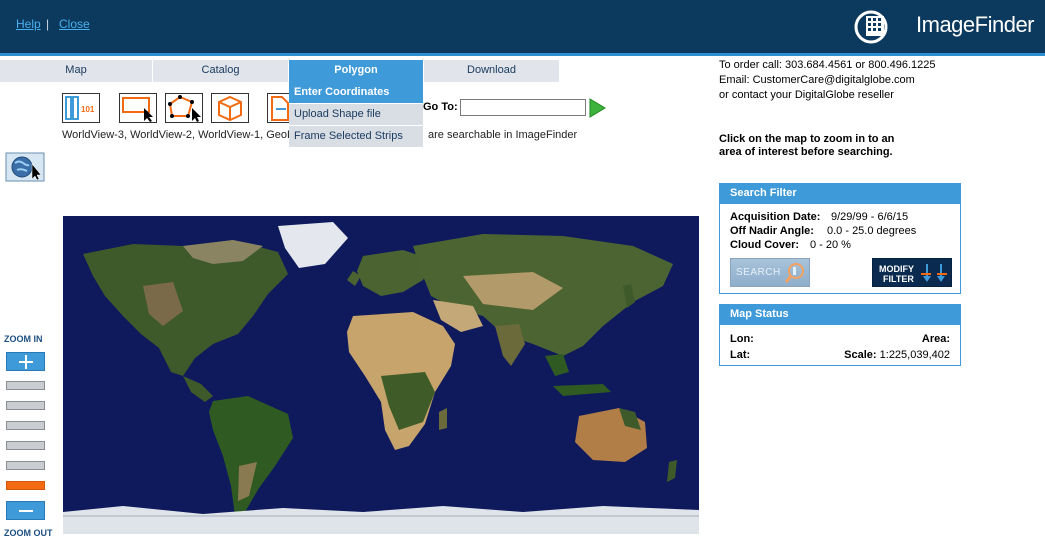  I want to click on search-button: SEARCH, so click(770, 272).